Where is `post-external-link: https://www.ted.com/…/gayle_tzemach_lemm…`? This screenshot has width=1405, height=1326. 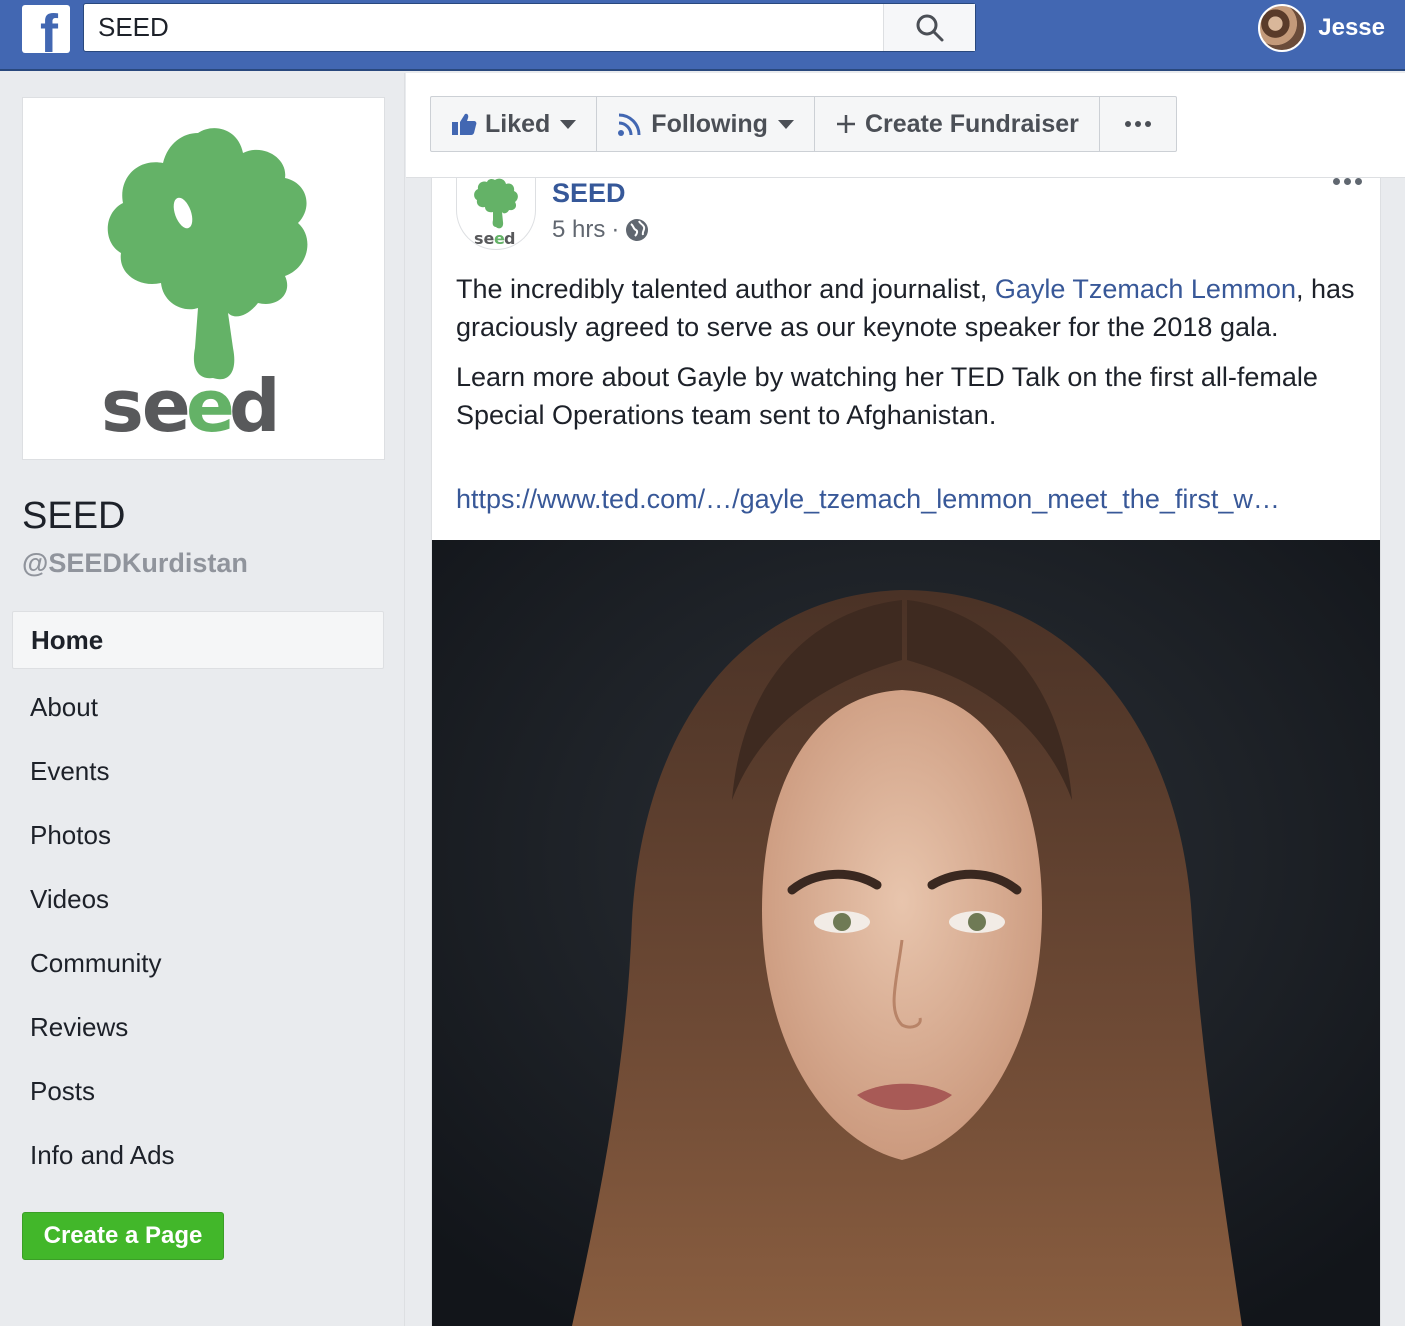
post-external-link: https://www.ted.com/…/gayle_tzemach_lemm… is located at coordinates (868, 499).